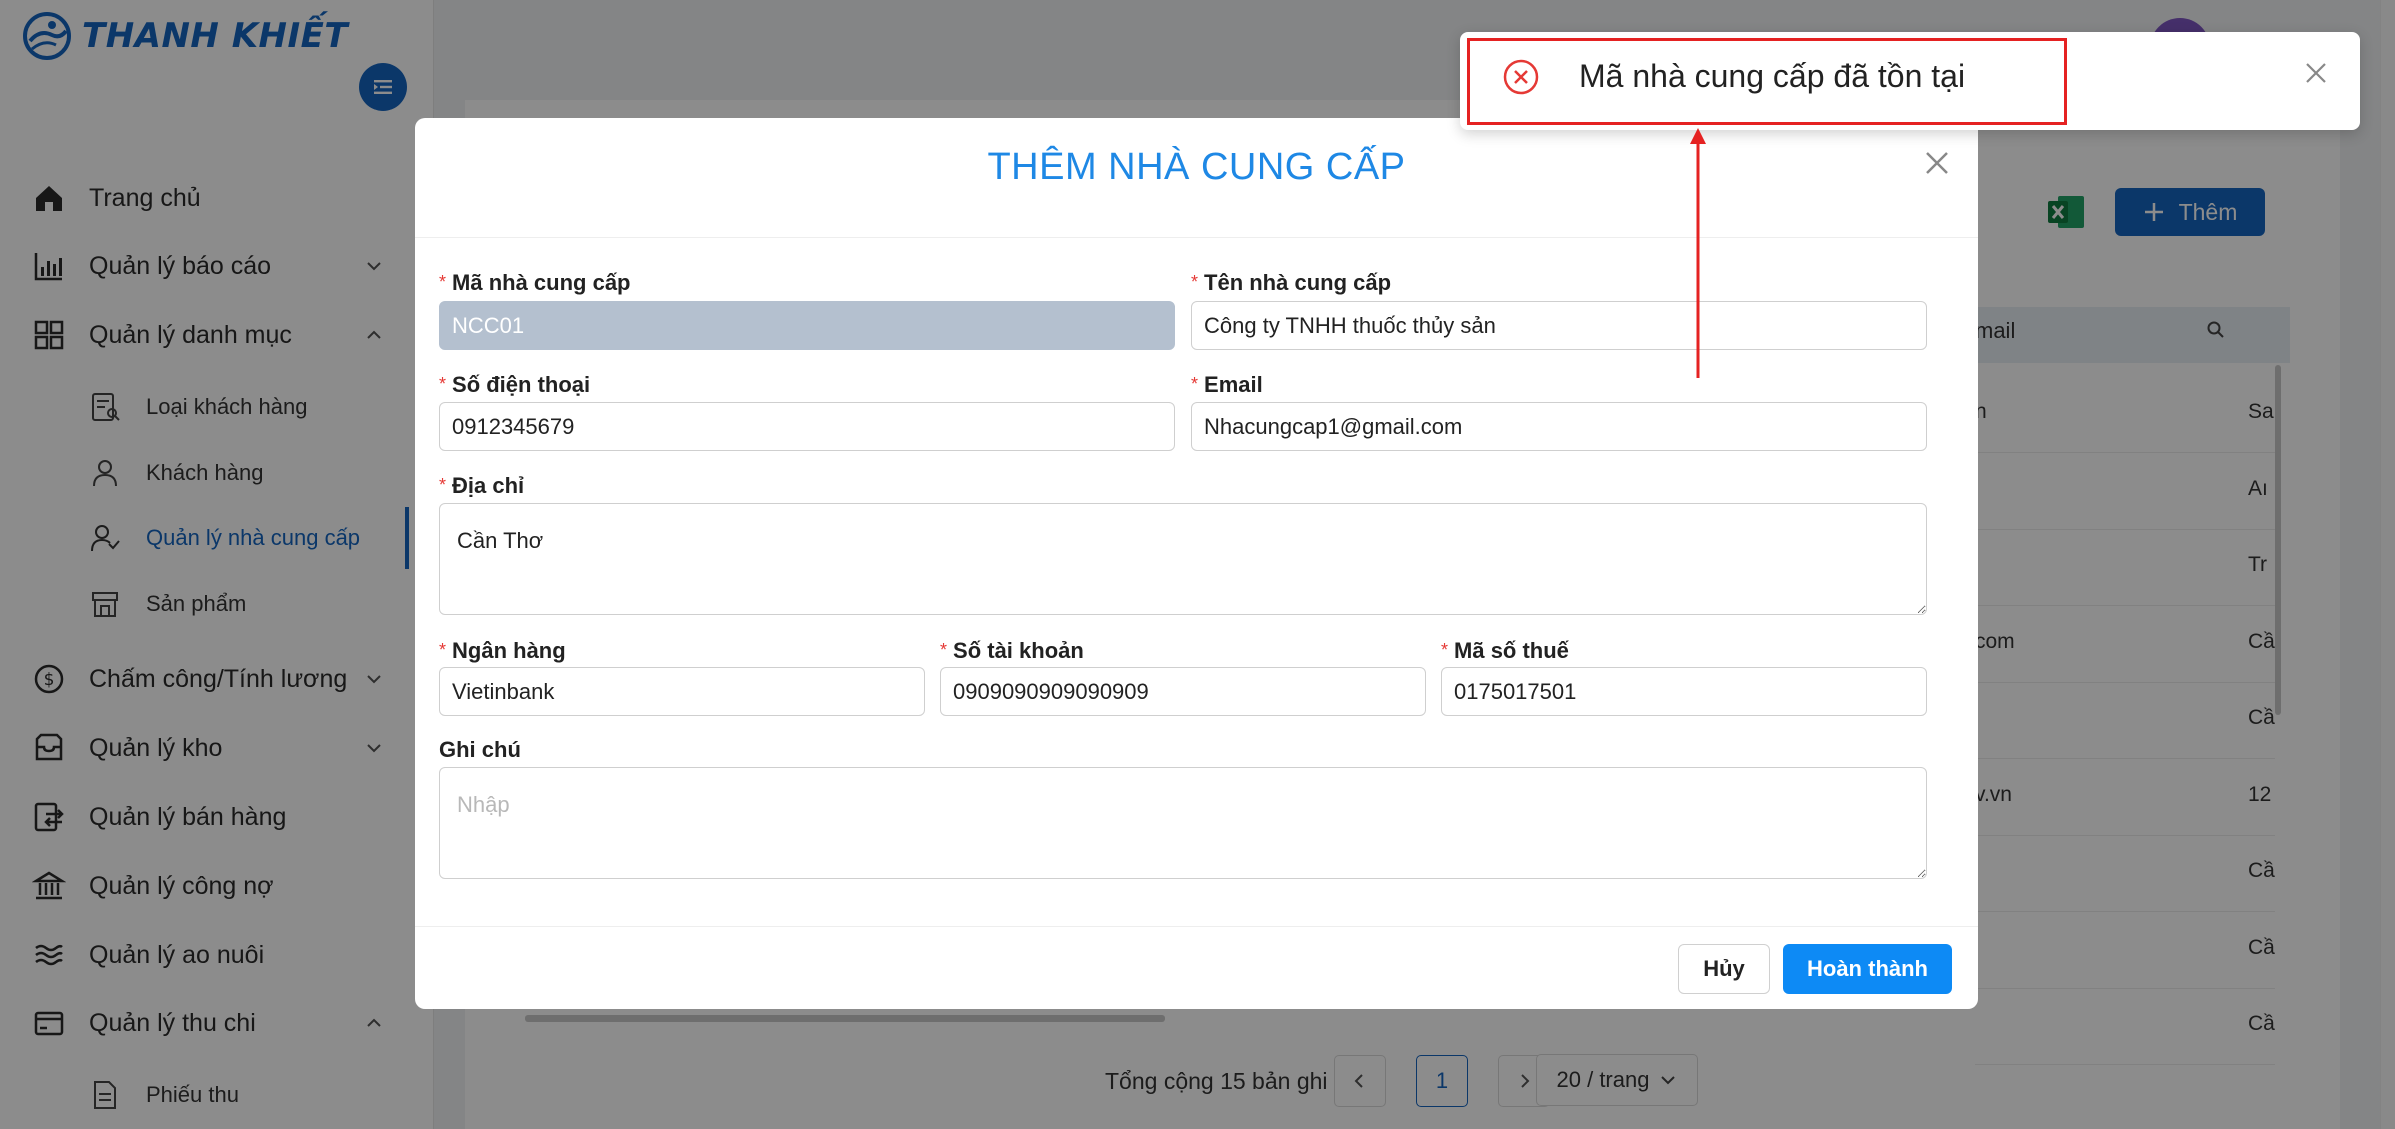 The image size is (2395, 1129). Describe the element at coordinates (1183, 559) in the screenshot. I see `address-textarea: Cần Thơ` at that location.